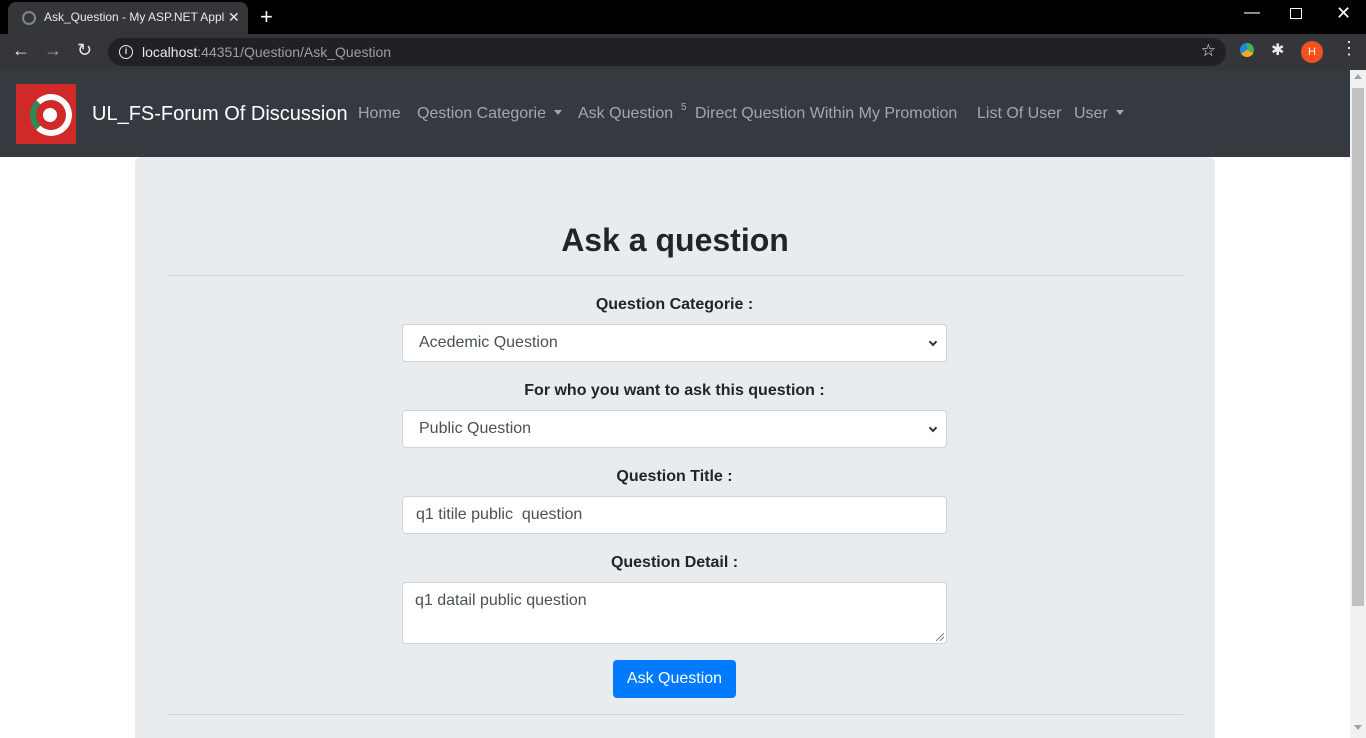 The image size is (1366, 738). What do you see at coordinates (1349, 48) in the screenshot?
I see `more-menu-icon: ⋮` at bounding box center [1349, 48].